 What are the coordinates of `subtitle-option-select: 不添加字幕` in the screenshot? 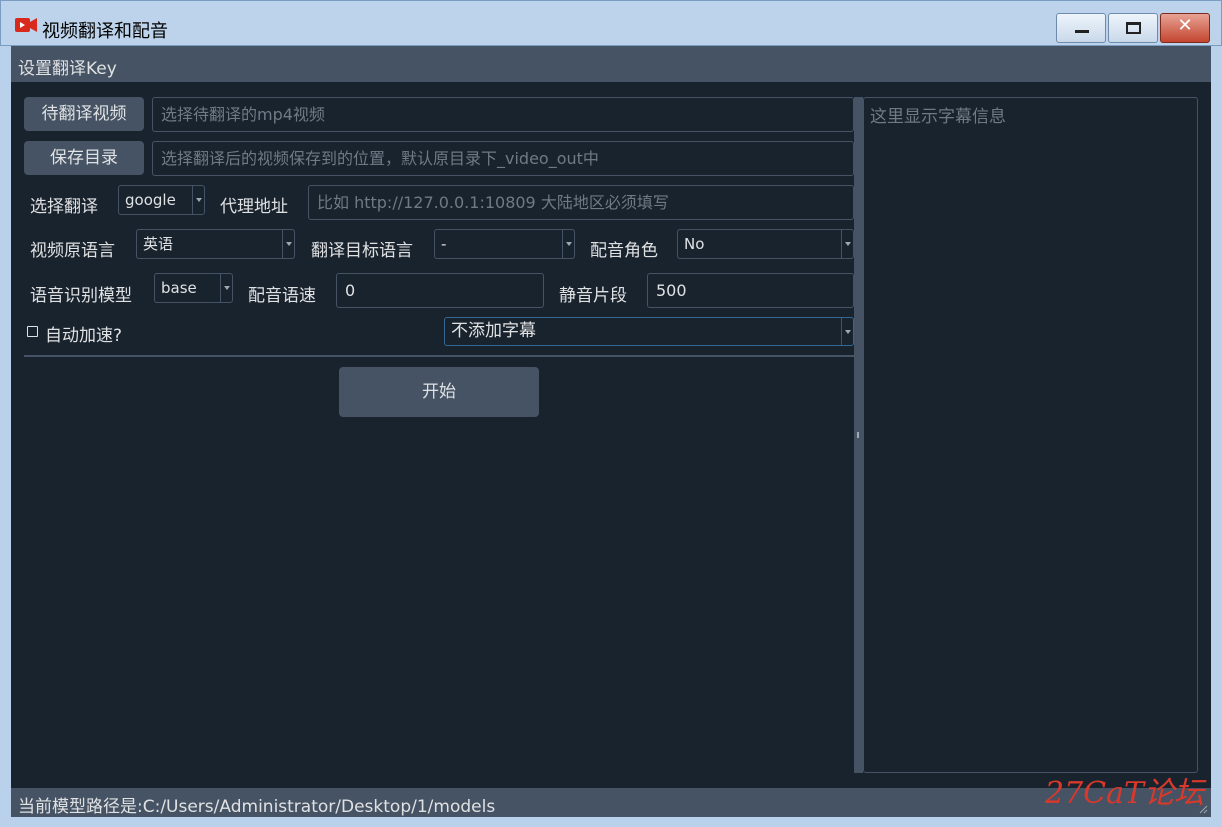 It's located at (649, 331).